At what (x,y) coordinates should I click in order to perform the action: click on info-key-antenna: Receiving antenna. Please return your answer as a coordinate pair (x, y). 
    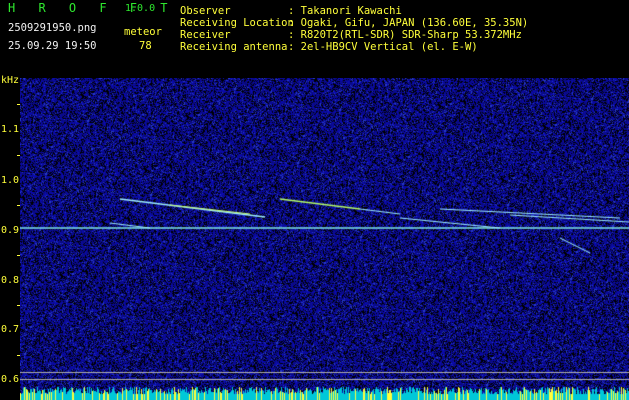
    Looking at the image, I should click on (234, 47).